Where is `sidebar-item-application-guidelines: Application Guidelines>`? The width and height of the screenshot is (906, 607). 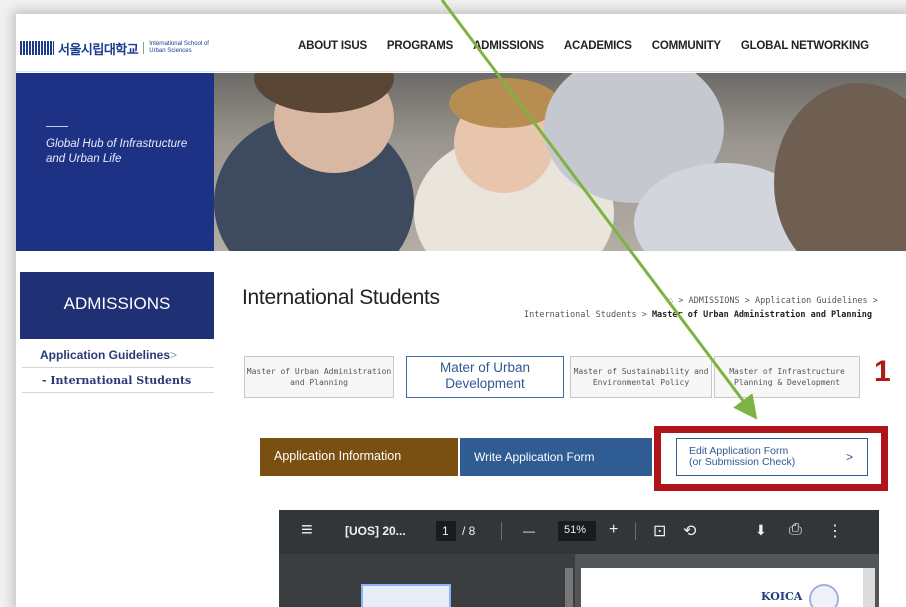
sidebar-item-application-guidelines: Application Guidelines> is located at coordinates (108, 355).